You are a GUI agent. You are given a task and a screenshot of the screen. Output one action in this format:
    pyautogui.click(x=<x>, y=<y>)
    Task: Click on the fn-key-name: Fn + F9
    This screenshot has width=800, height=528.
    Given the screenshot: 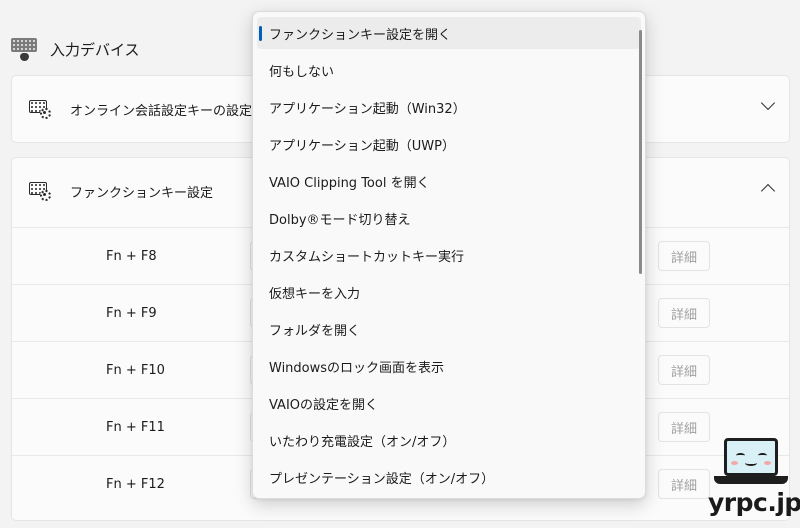 What is the action you would take?
    pyautogui.click(x=131, y=313)
    